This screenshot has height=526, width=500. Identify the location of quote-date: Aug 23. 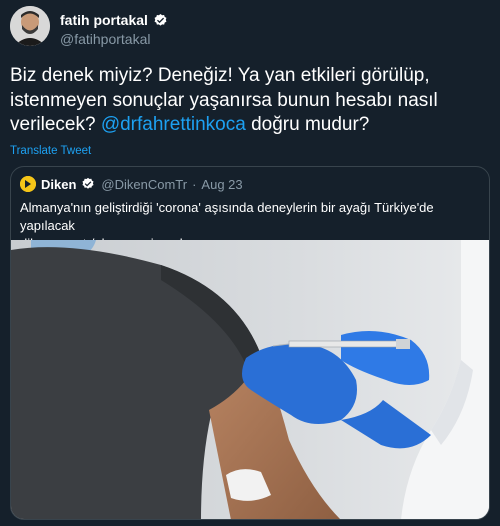
(222, 184).